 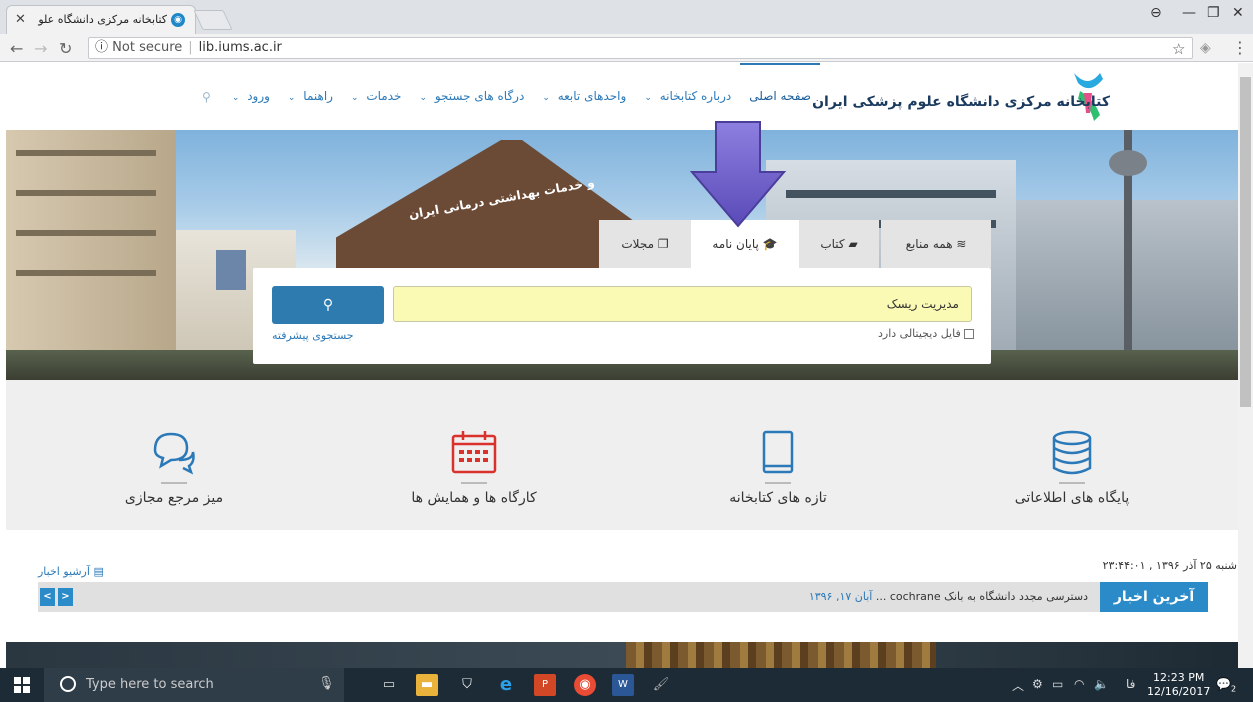 What do you see at coordinates (427, 685) in the screenshot?
I see `file-explorer-icon: ▬` at bounding box center [427, 685].